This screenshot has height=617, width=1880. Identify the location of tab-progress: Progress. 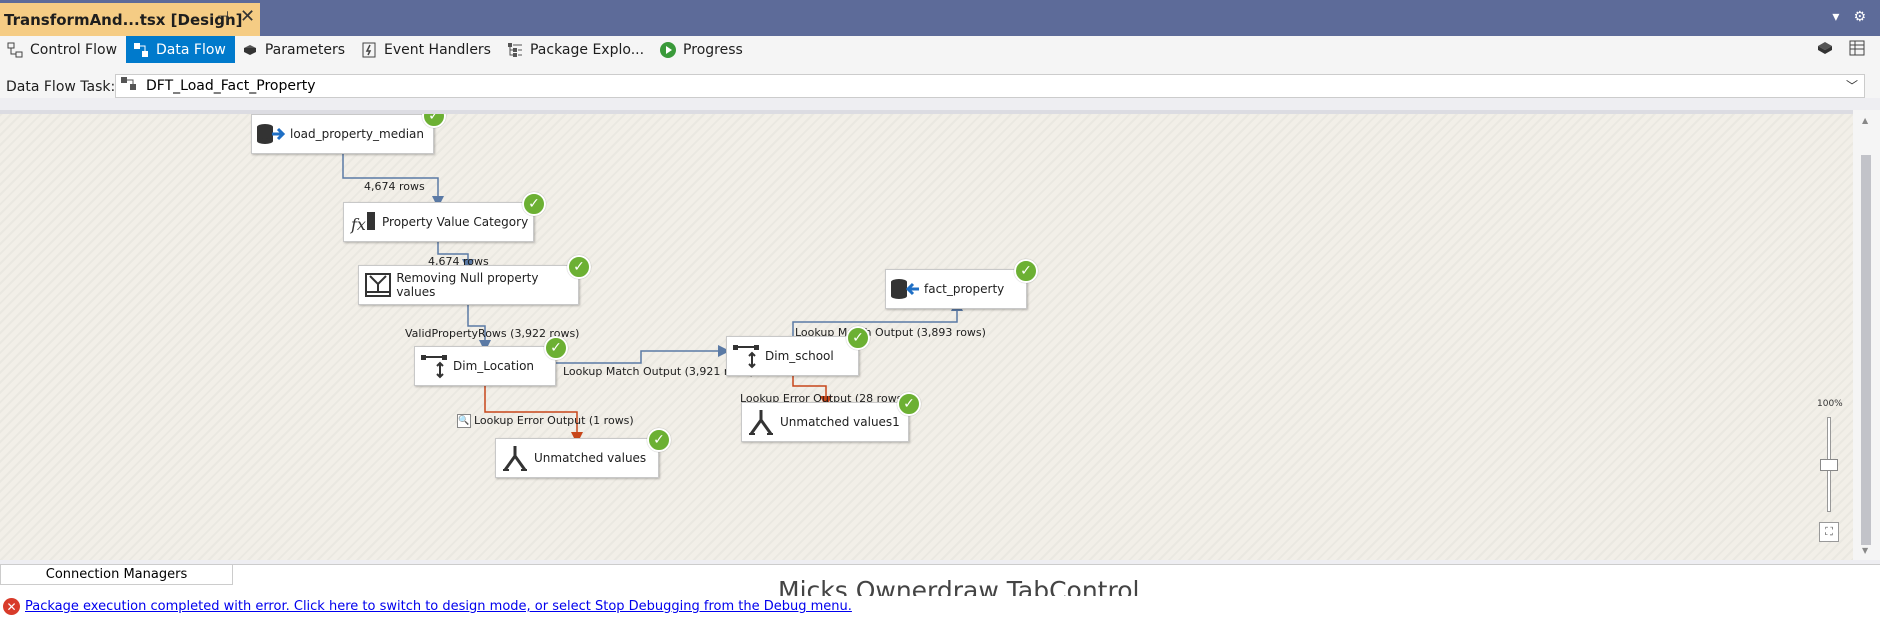
(702, 49).